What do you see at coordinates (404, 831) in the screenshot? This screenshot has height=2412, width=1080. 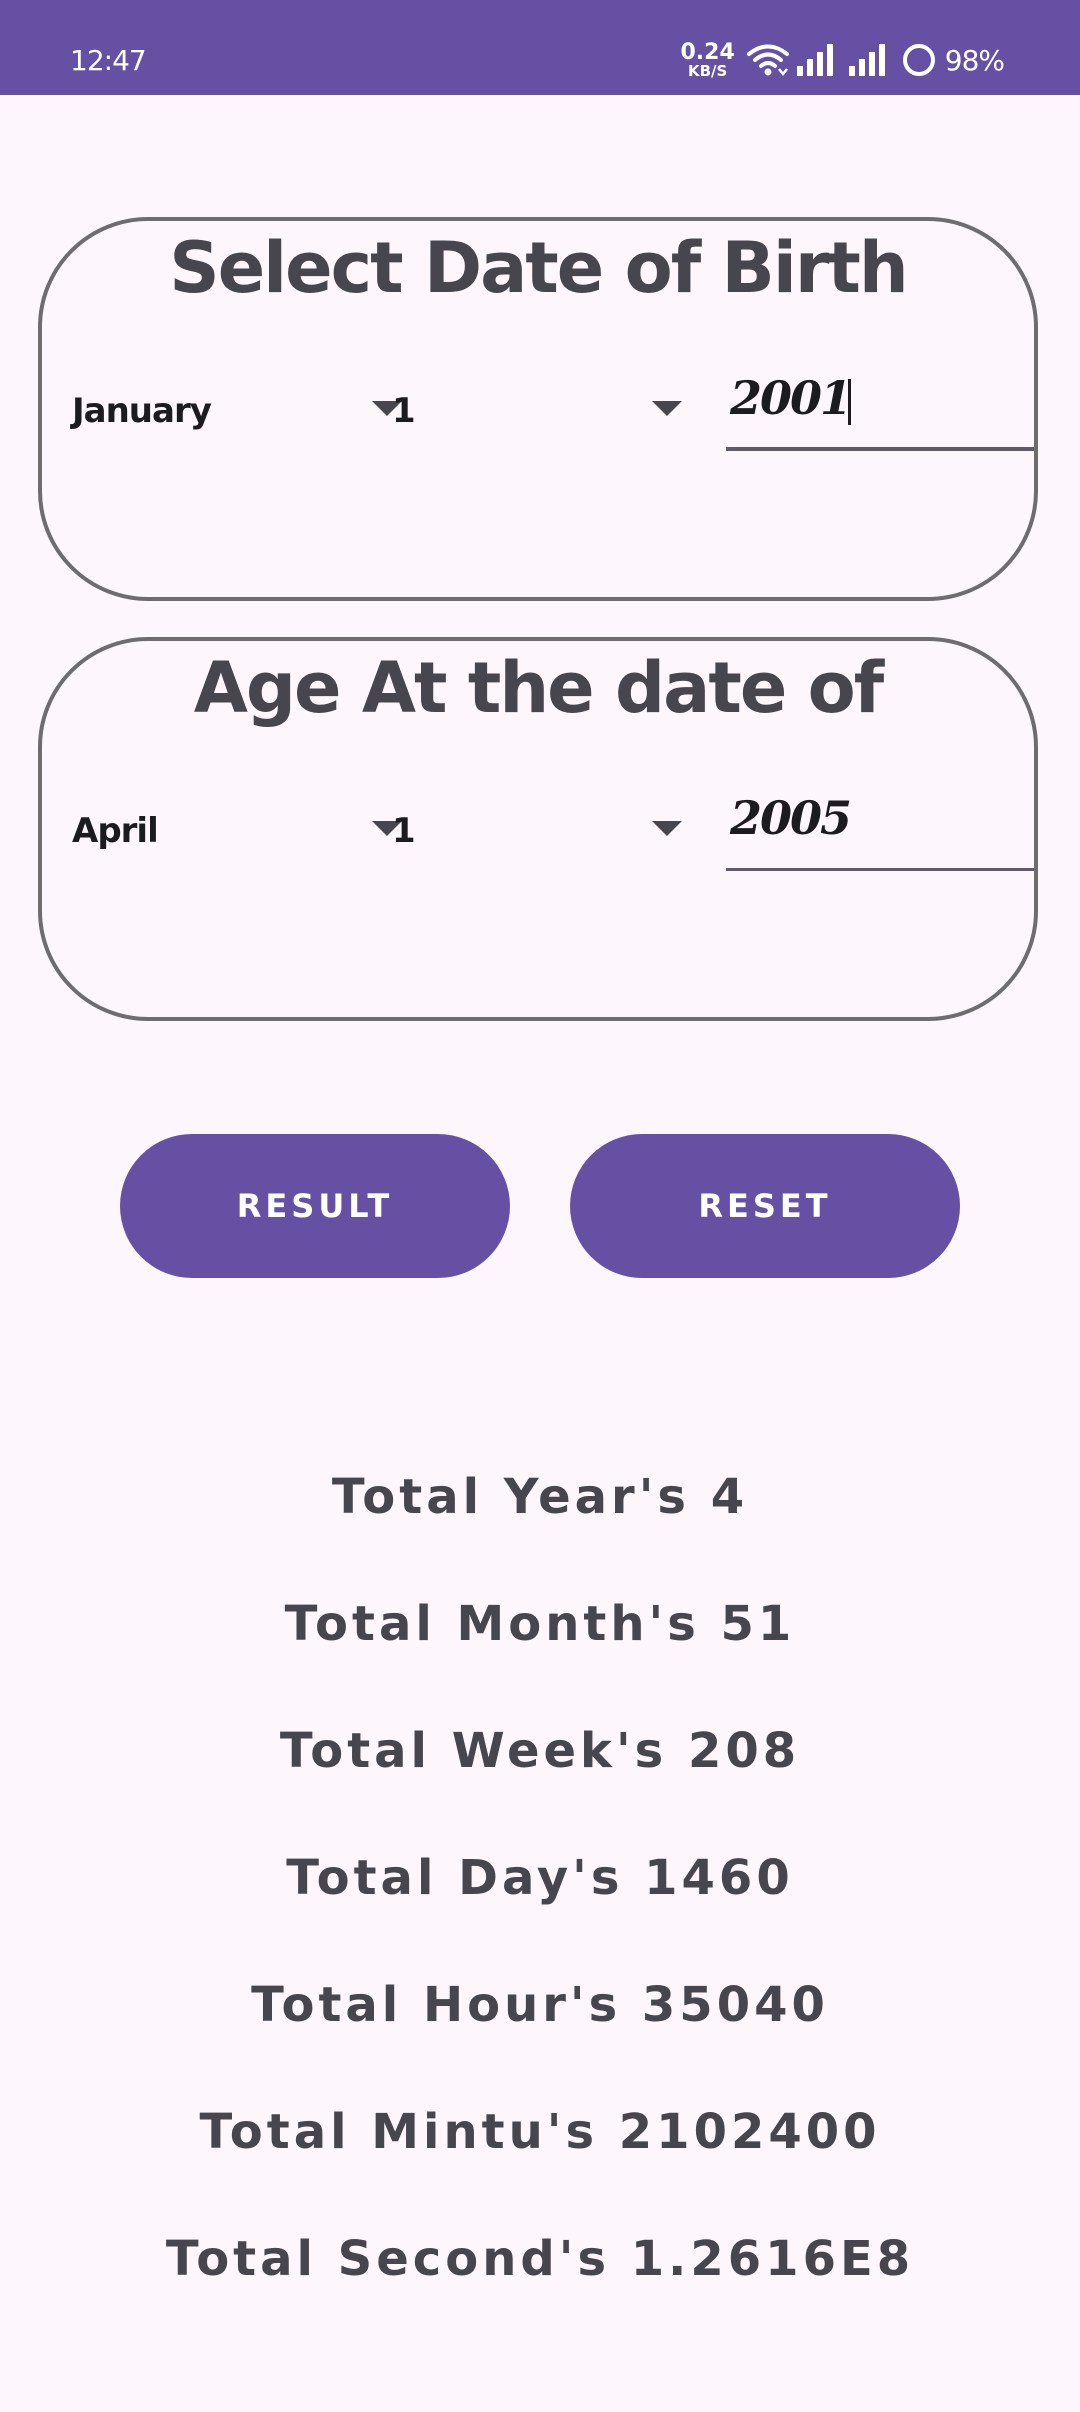 I see `age-day-value: 1` at bounding box center [404, 831].